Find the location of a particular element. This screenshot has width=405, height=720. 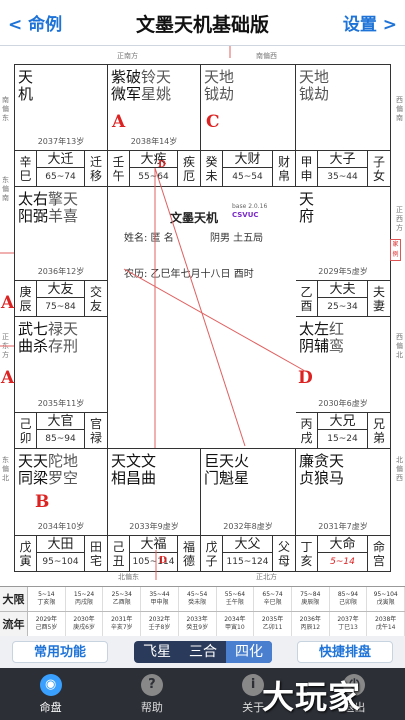

palace-name: 疾厄 is located at coordinates (188, 168).